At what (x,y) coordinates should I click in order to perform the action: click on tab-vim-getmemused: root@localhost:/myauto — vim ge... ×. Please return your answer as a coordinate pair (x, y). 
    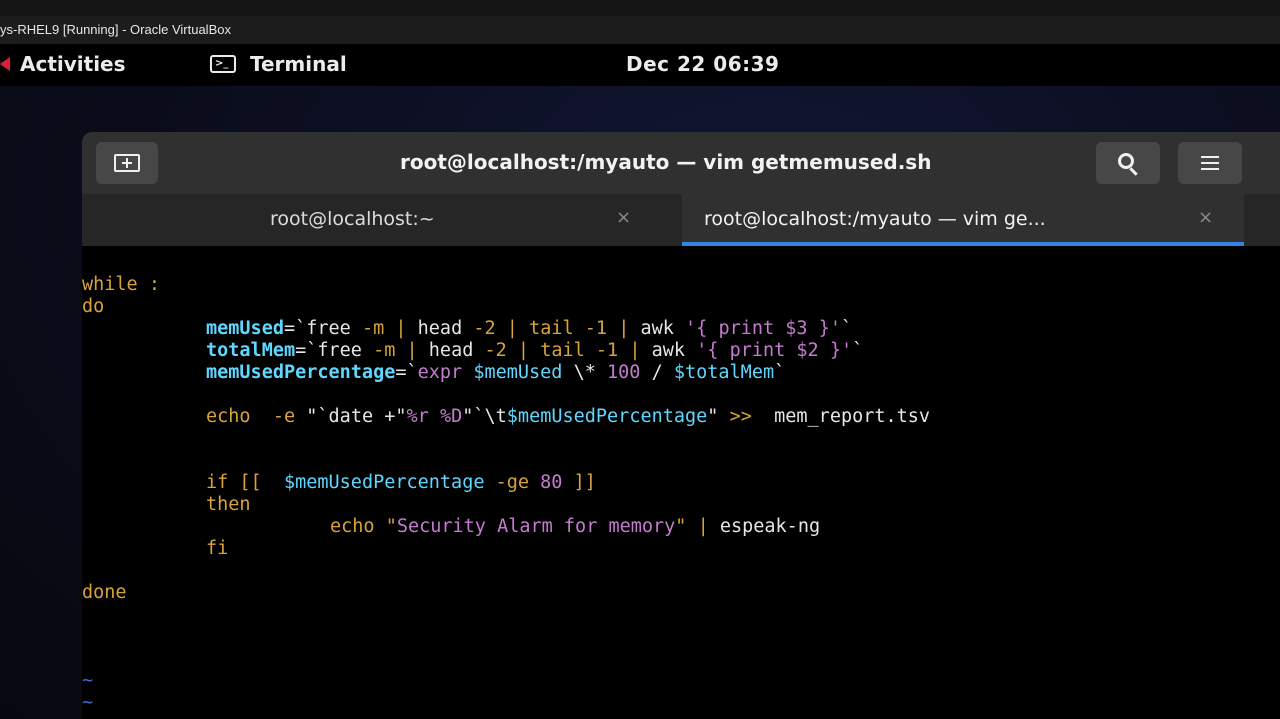
    Looking at the image, I should click on (963, 220).